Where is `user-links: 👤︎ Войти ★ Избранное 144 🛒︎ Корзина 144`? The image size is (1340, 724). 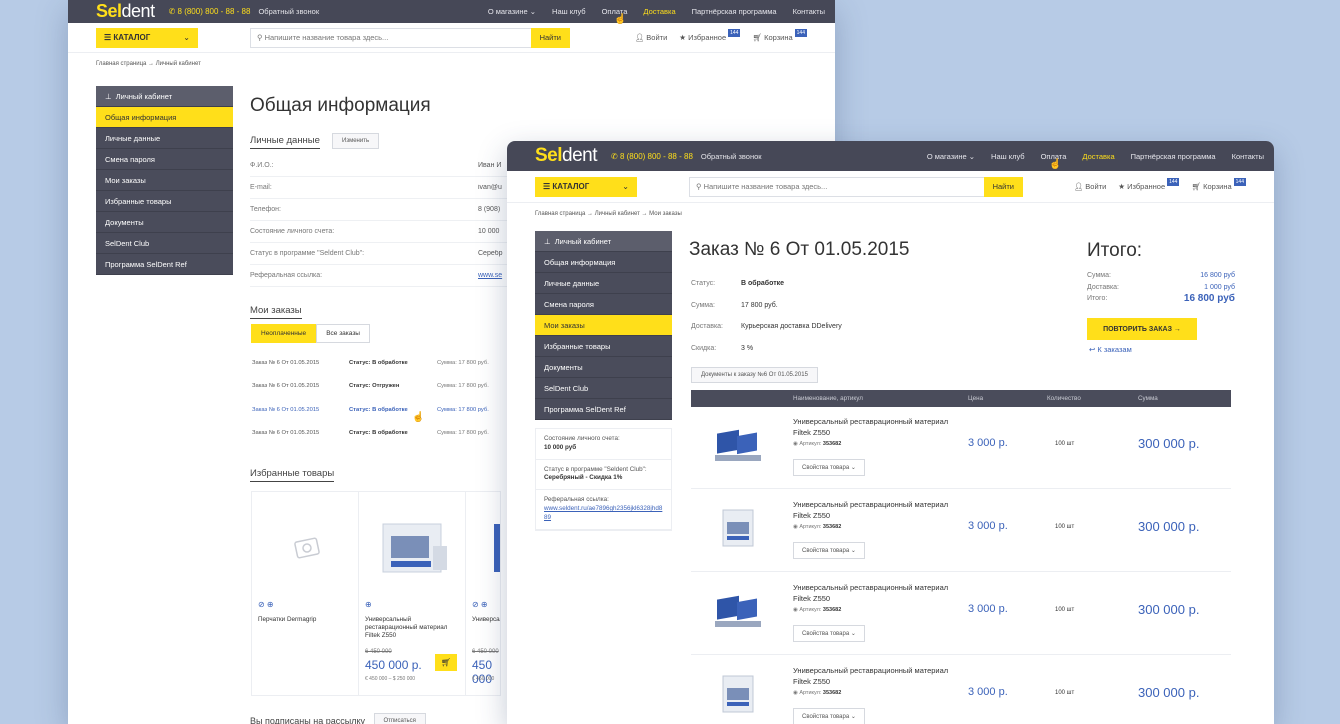 user-links: 👤︎ Войти ★ Избранное 144 🛒︎ Корзина 144 is located at coordinates (1160, 184).